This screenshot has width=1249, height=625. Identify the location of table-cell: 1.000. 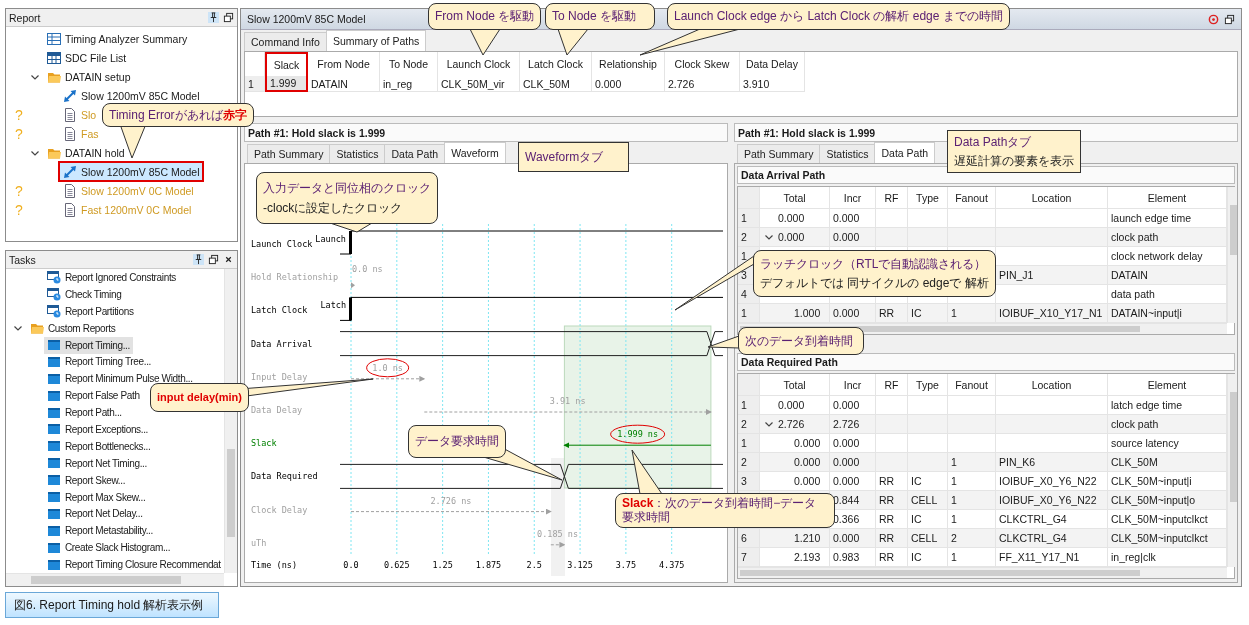
(807, 313).